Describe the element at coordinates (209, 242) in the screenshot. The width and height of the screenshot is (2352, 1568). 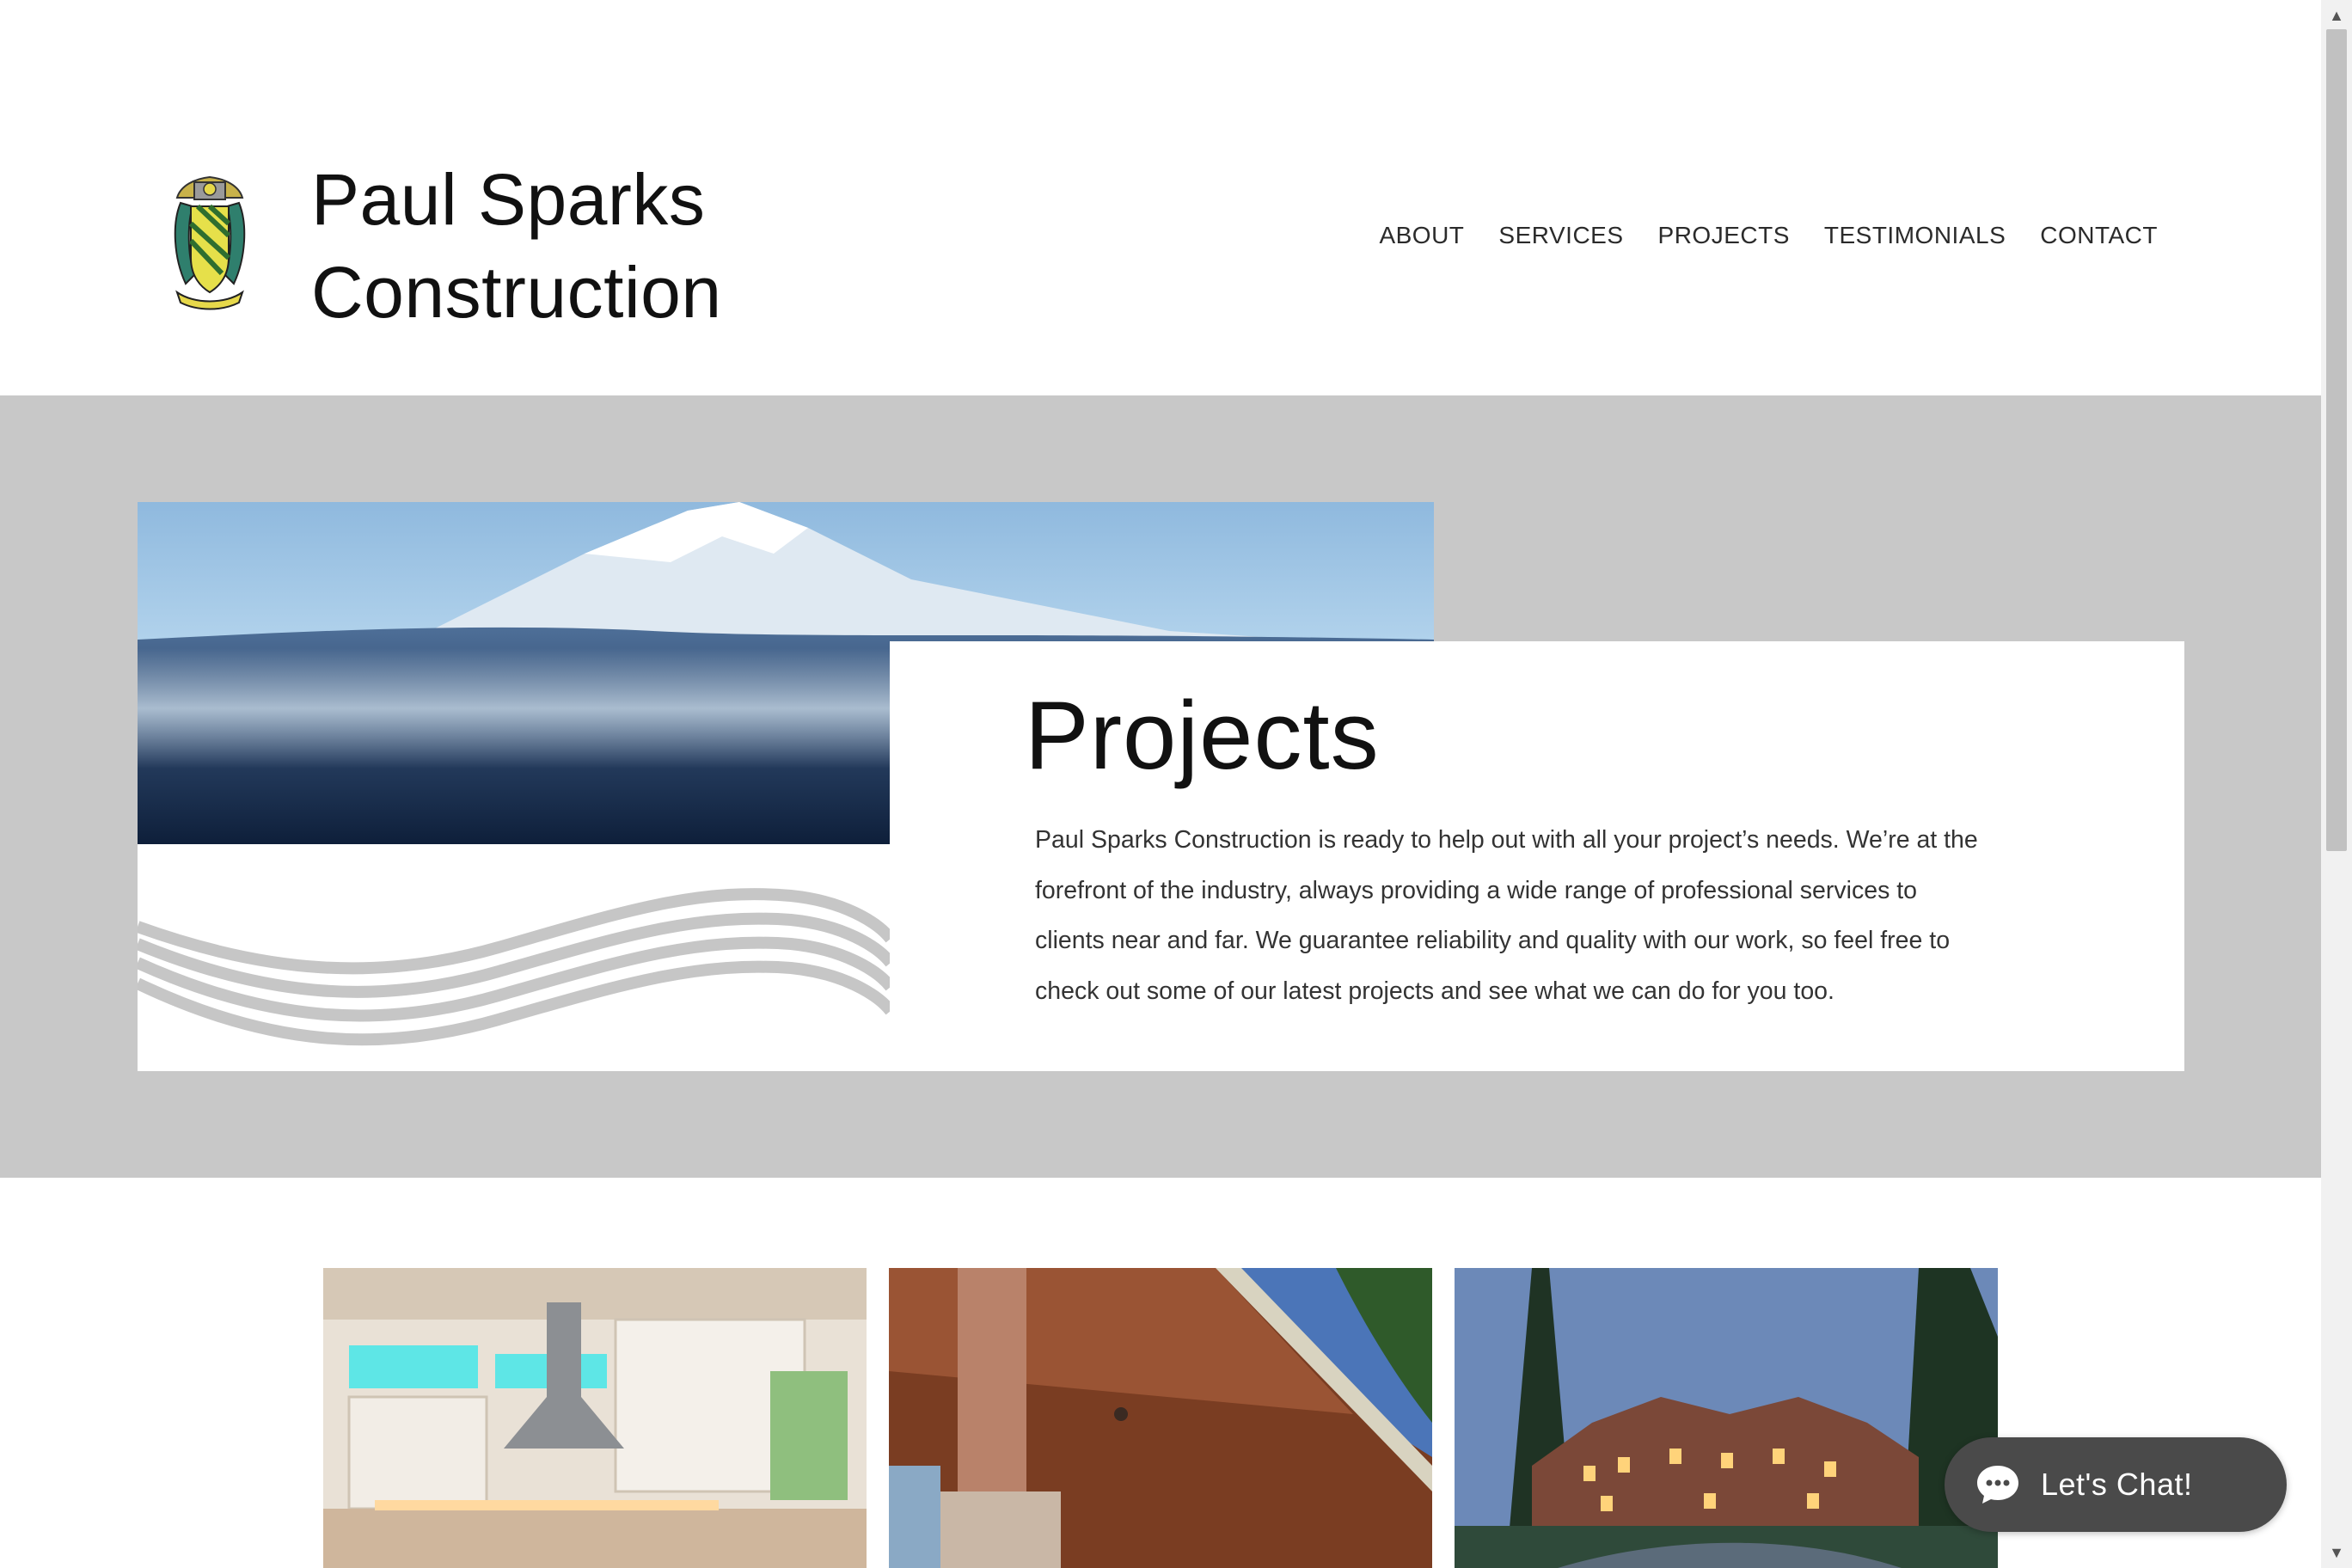
I see `family-crest-logo-icon` at that location.